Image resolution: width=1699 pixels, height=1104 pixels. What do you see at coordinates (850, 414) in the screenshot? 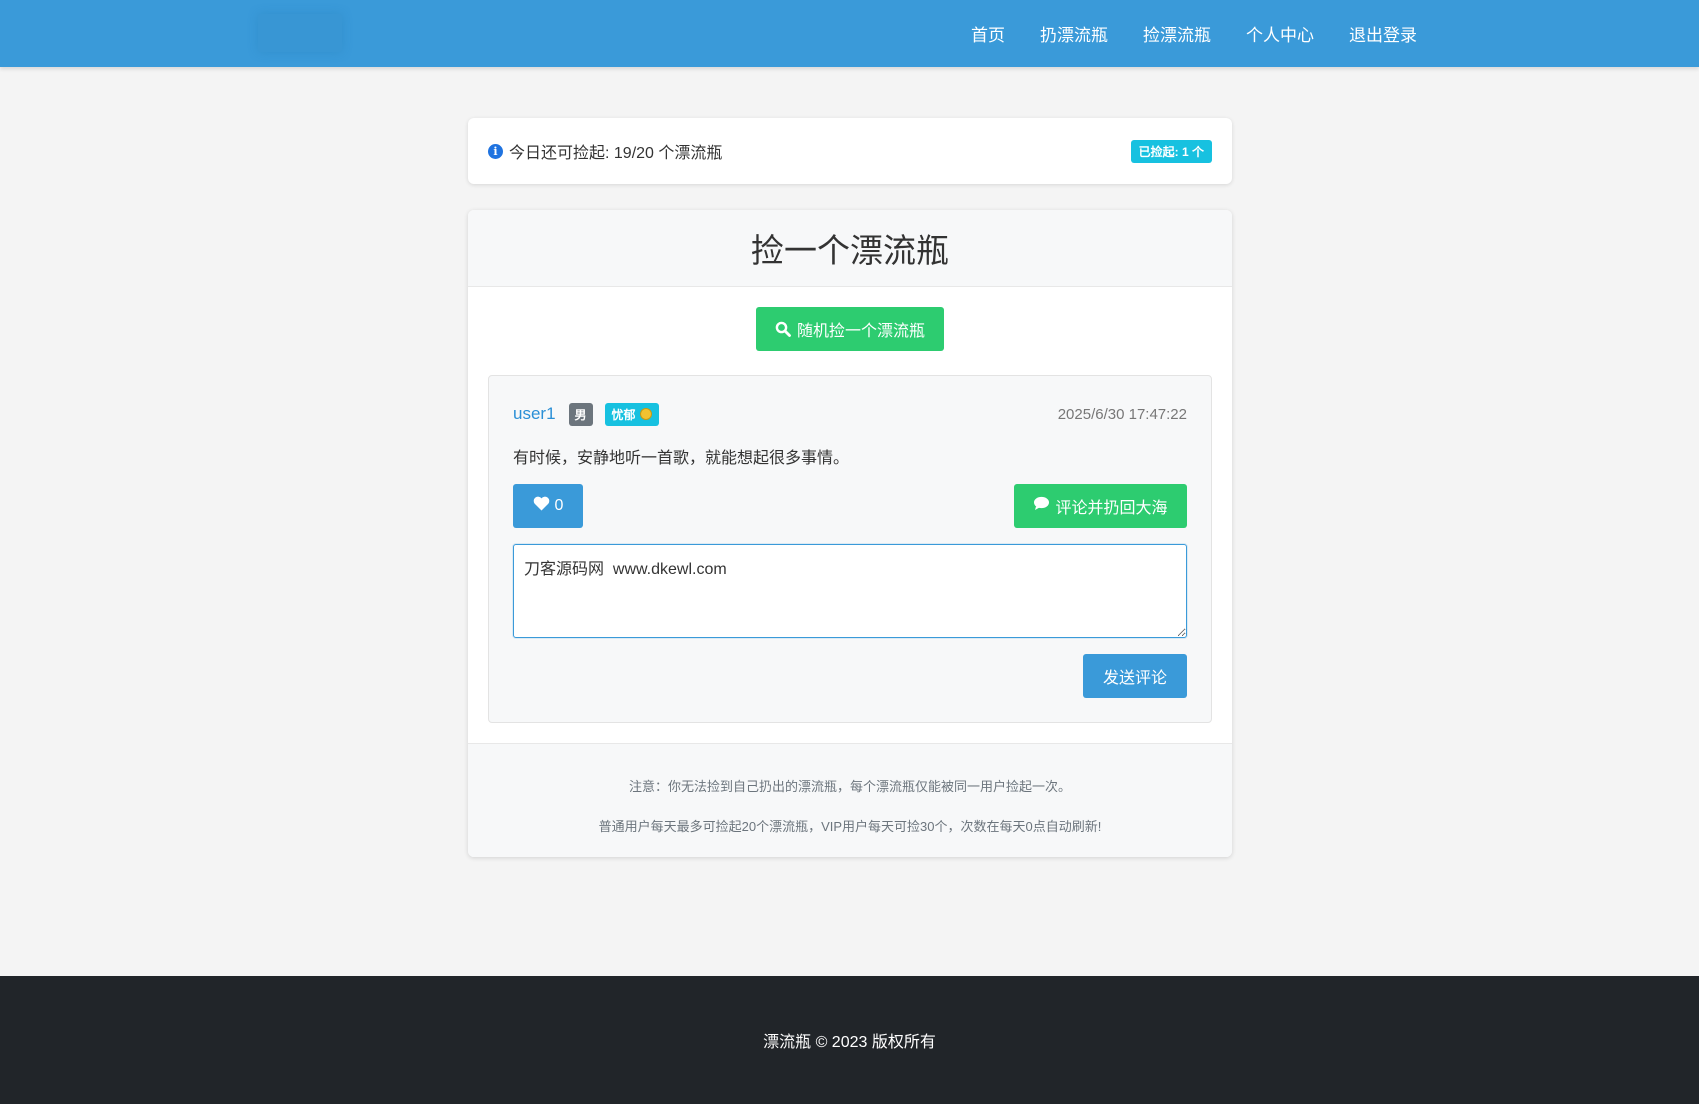
I see `bottle-header: user1 男 忧郁 2025/6/30 17:47:22` at bounding box center [850, 414].